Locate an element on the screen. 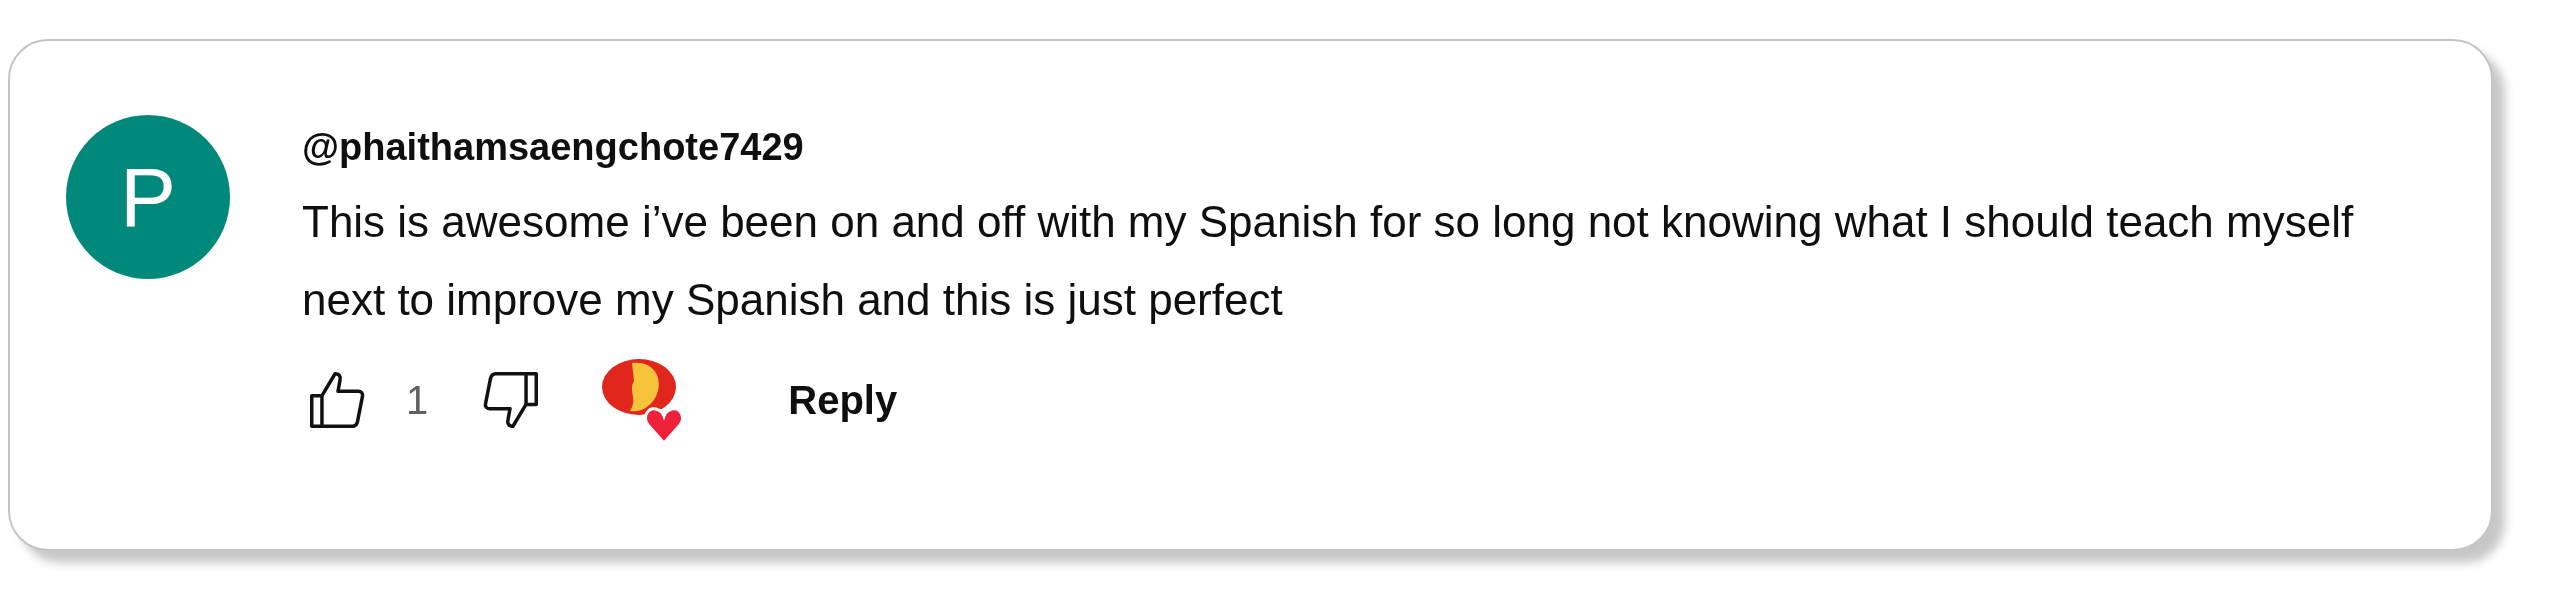 The height and width of the screenshot is (603, 2560). avatar: P is located at coordinates (148, 197).